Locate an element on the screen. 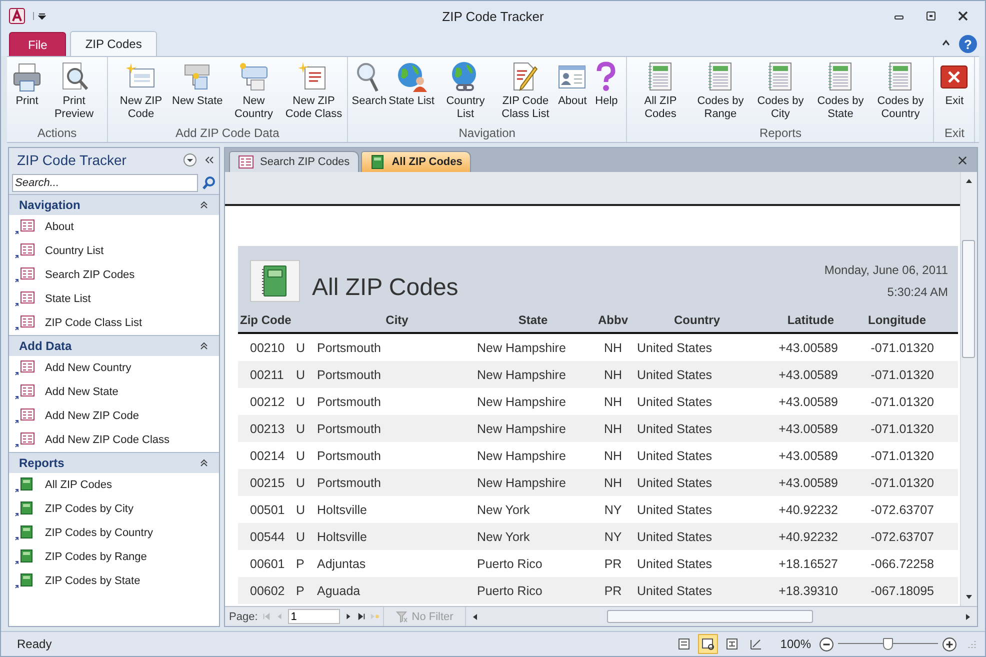 Image resolution: width=986 pixels, height=657 pixels. zoom-in-icon is located at coordinates (949, 644).